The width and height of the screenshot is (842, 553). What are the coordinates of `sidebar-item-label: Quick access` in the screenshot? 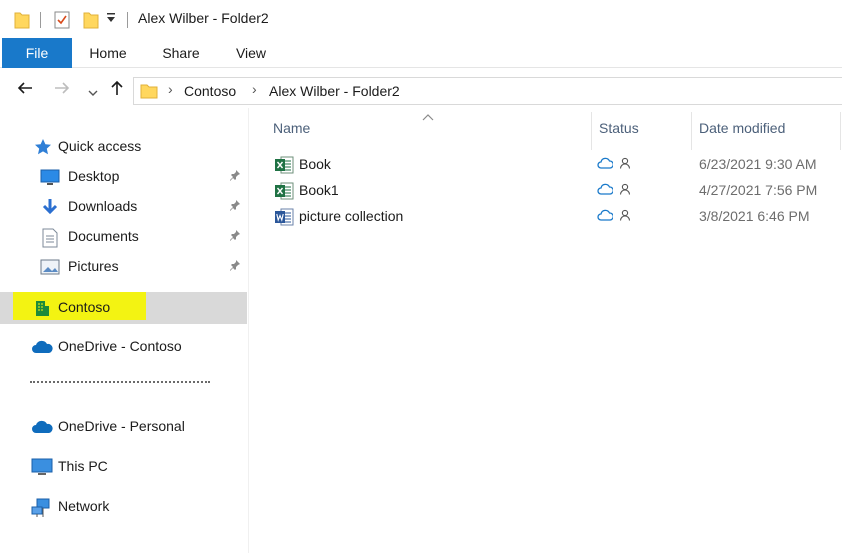 It's located at (100, 146).